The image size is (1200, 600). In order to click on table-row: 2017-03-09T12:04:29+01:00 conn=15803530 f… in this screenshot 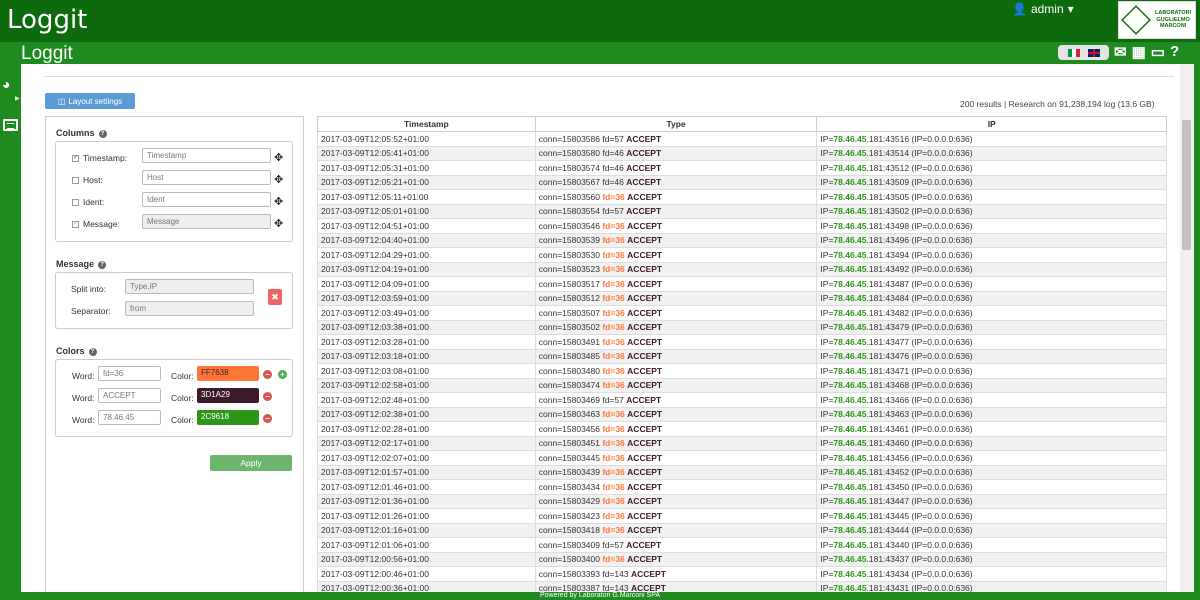, I will do `click(742, 255)`.